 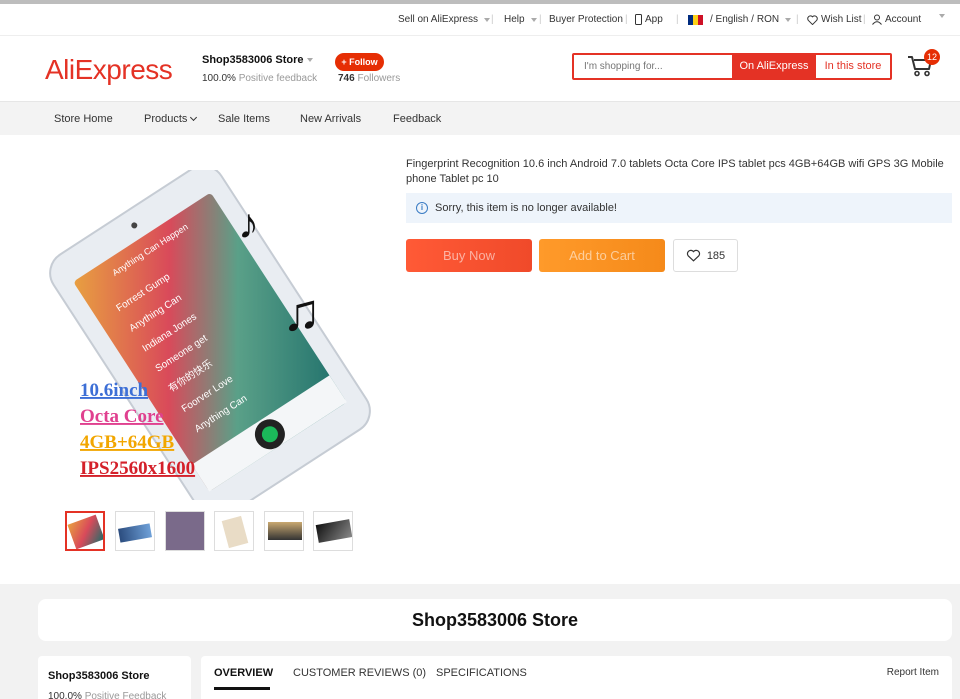 I want to click on spec-line-2: Octa Core, so click(x=122, y=416).